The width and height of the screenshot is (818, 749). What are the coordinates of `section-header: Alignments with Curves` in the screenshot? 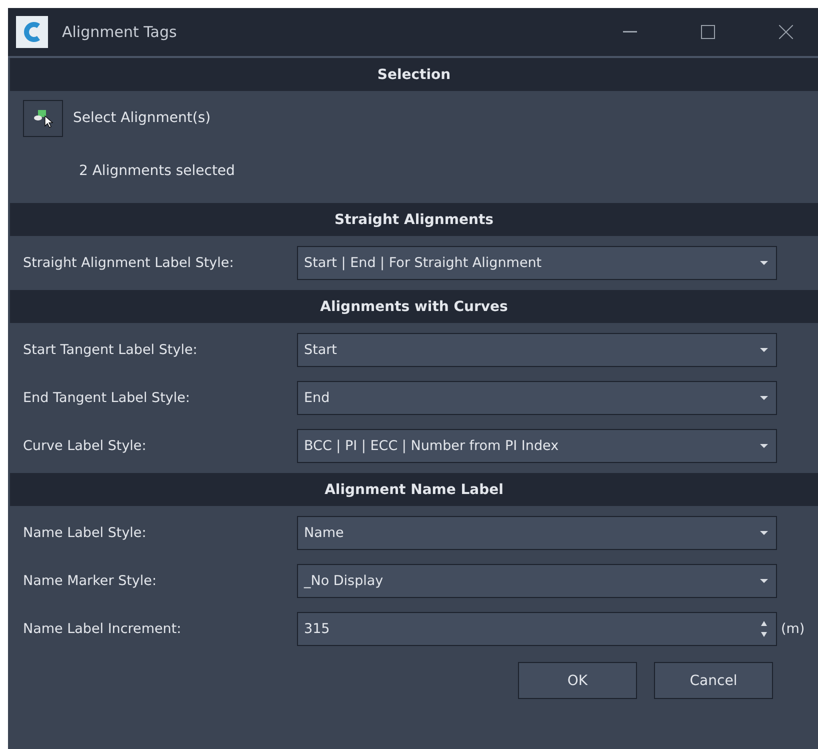 It's located at (414, 306).